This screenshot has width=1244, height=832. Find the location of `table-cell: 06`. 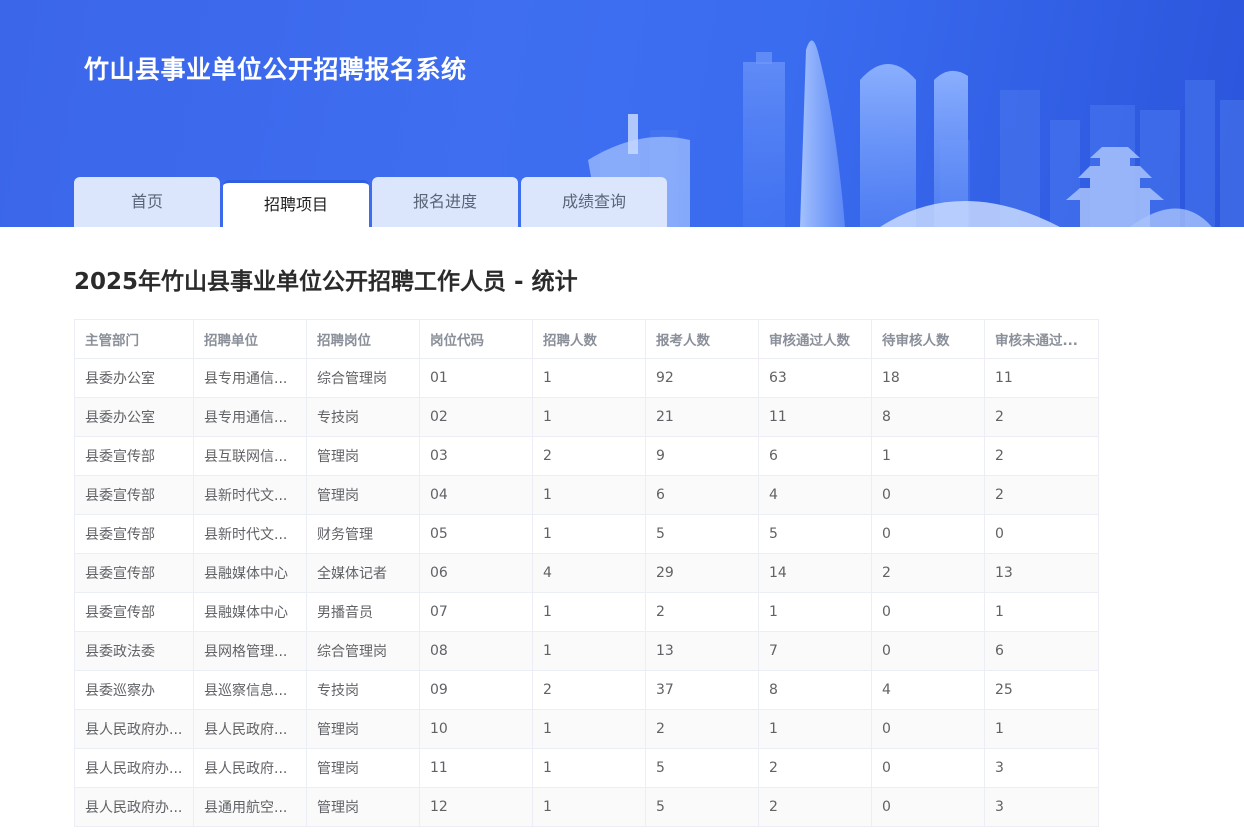

table-cell: 06 is located at coordinates (476, 573).